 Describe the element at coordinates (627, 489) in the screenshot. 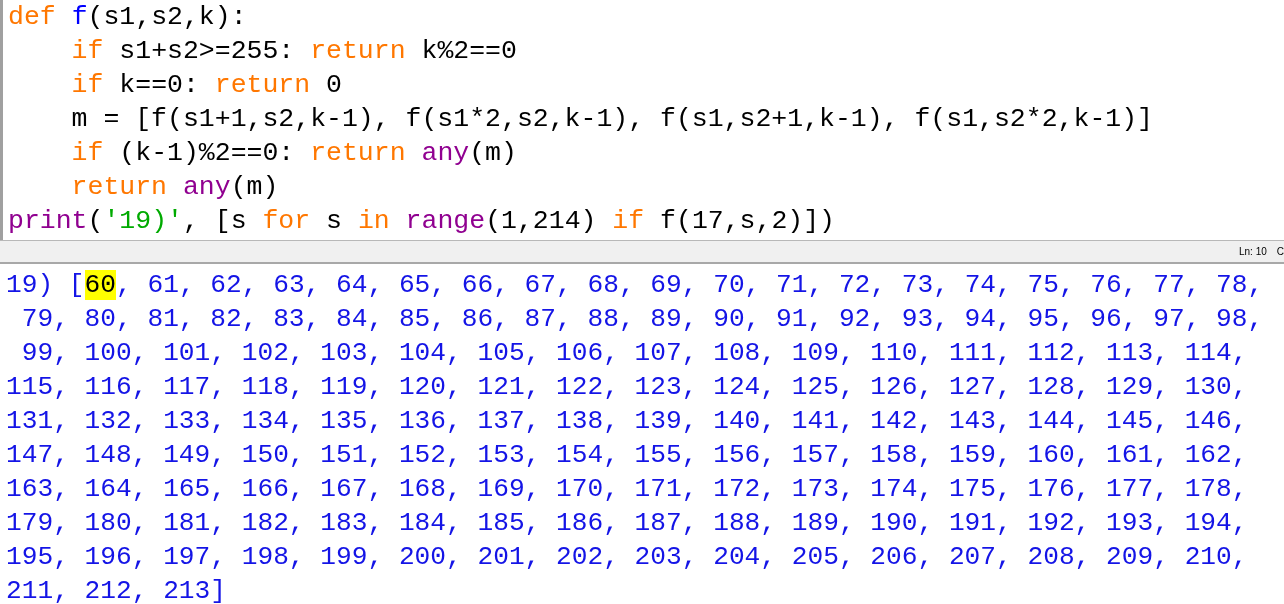

I see `output-line: 163, 164, 165, 166, 167, 168, 169, 170, 171, 172, 173, 174, 175, 176, 177, 178,` at that location.